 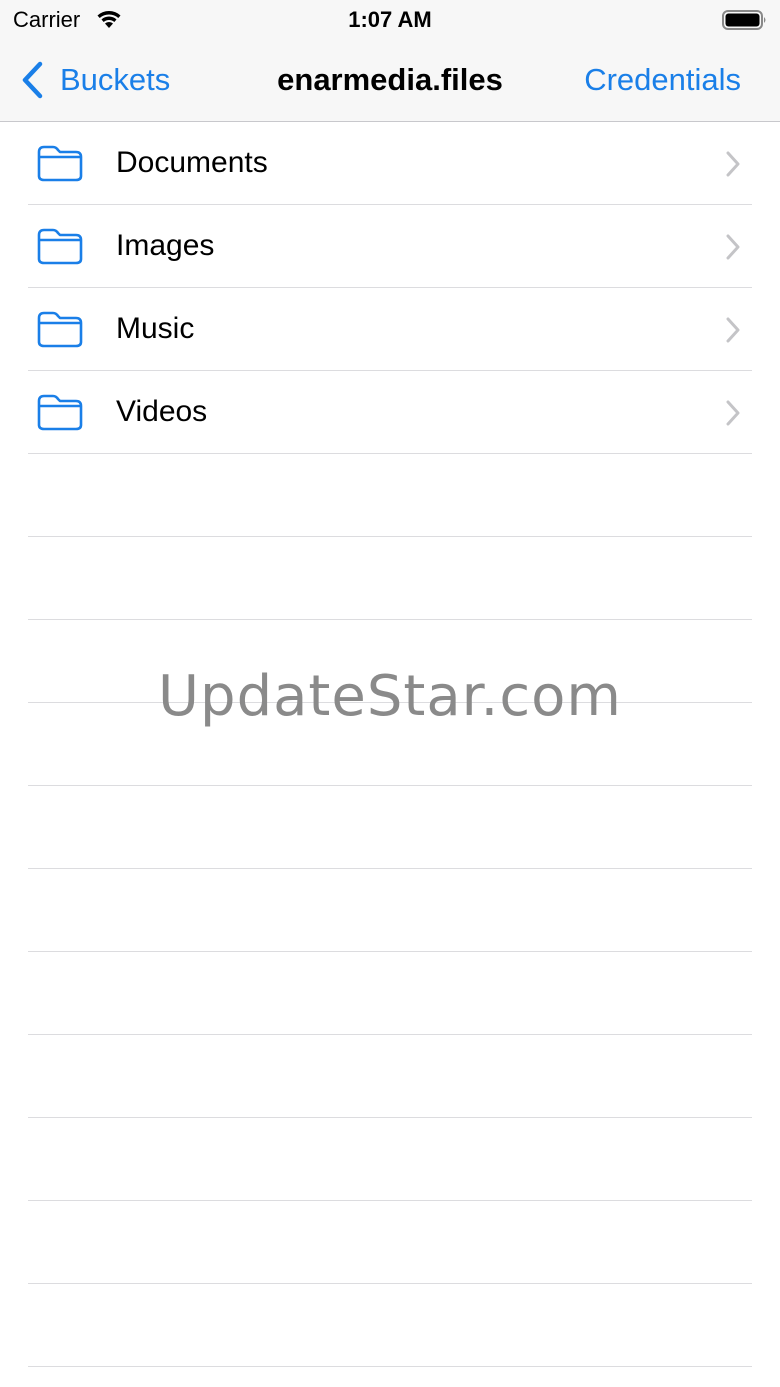 What do you see at coordinates (390, 81) in the screenshot?
I see `navigation-bar: Buckets enarmedia.files Credentials` at bounding box center [390, 81].